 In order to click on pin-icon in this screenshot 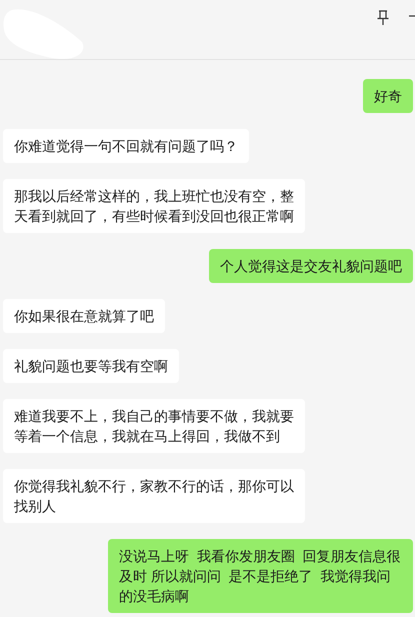, I will do `click(383, 18)`.